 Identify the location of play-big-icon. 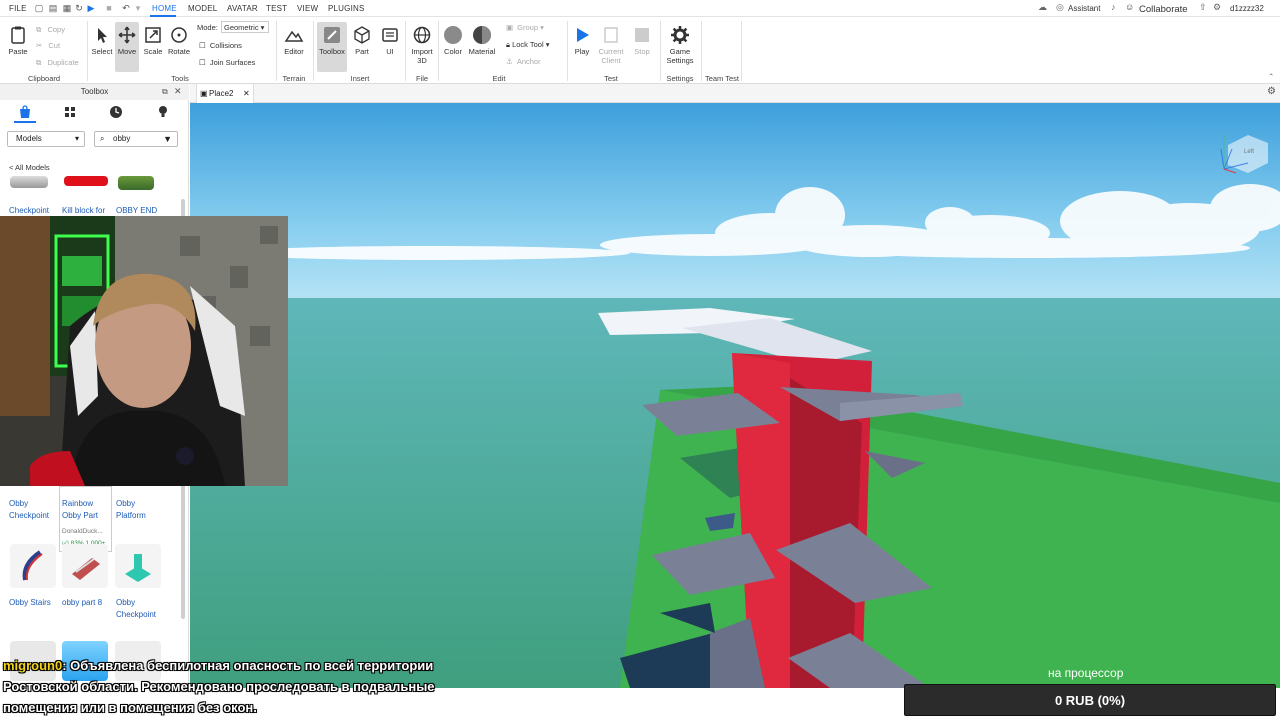
(583, 35).